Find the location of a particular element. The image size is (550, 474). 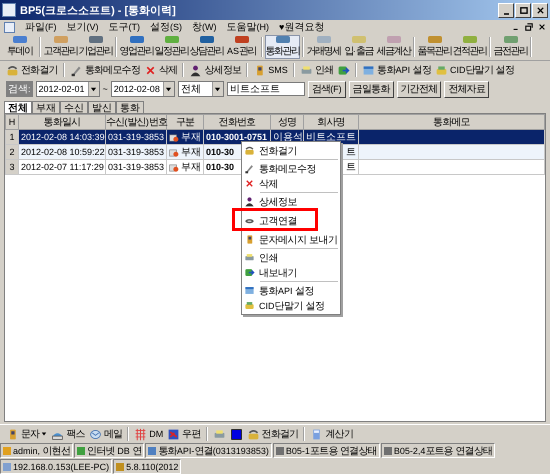

toolbar-button: 거래명세 is located at coordinates (323, 47).